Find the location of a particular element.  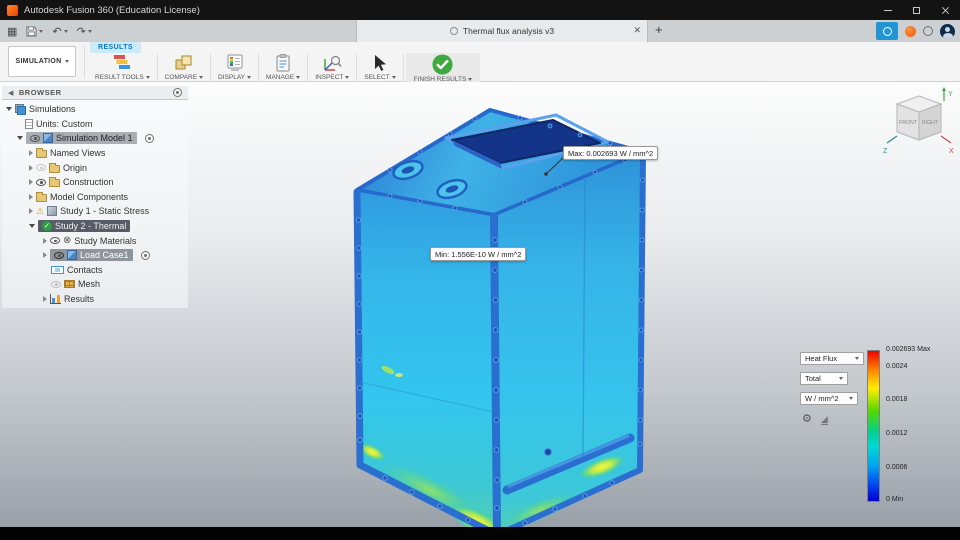

solved-check-icon: ✓ is located at coordinates (47, 226).